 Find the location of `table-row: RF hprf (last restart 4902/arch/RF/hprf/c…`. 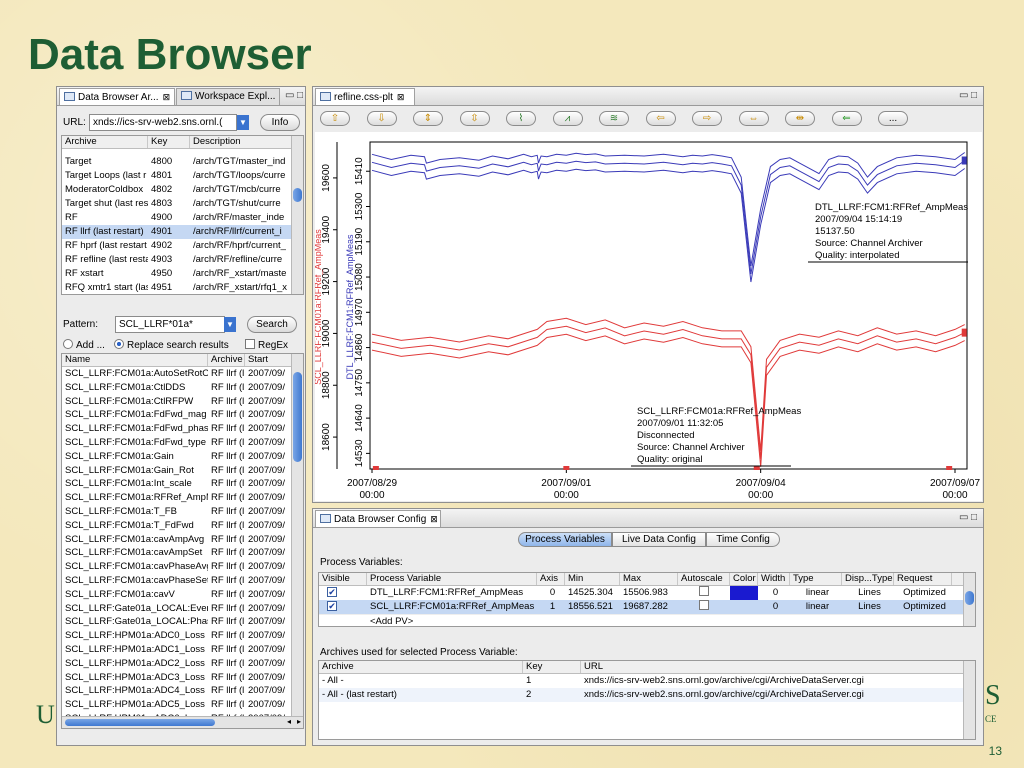

table-row: RF hprf (last restart 4902/arch/RF/hprf/c… is located at coordinates (182, 246).